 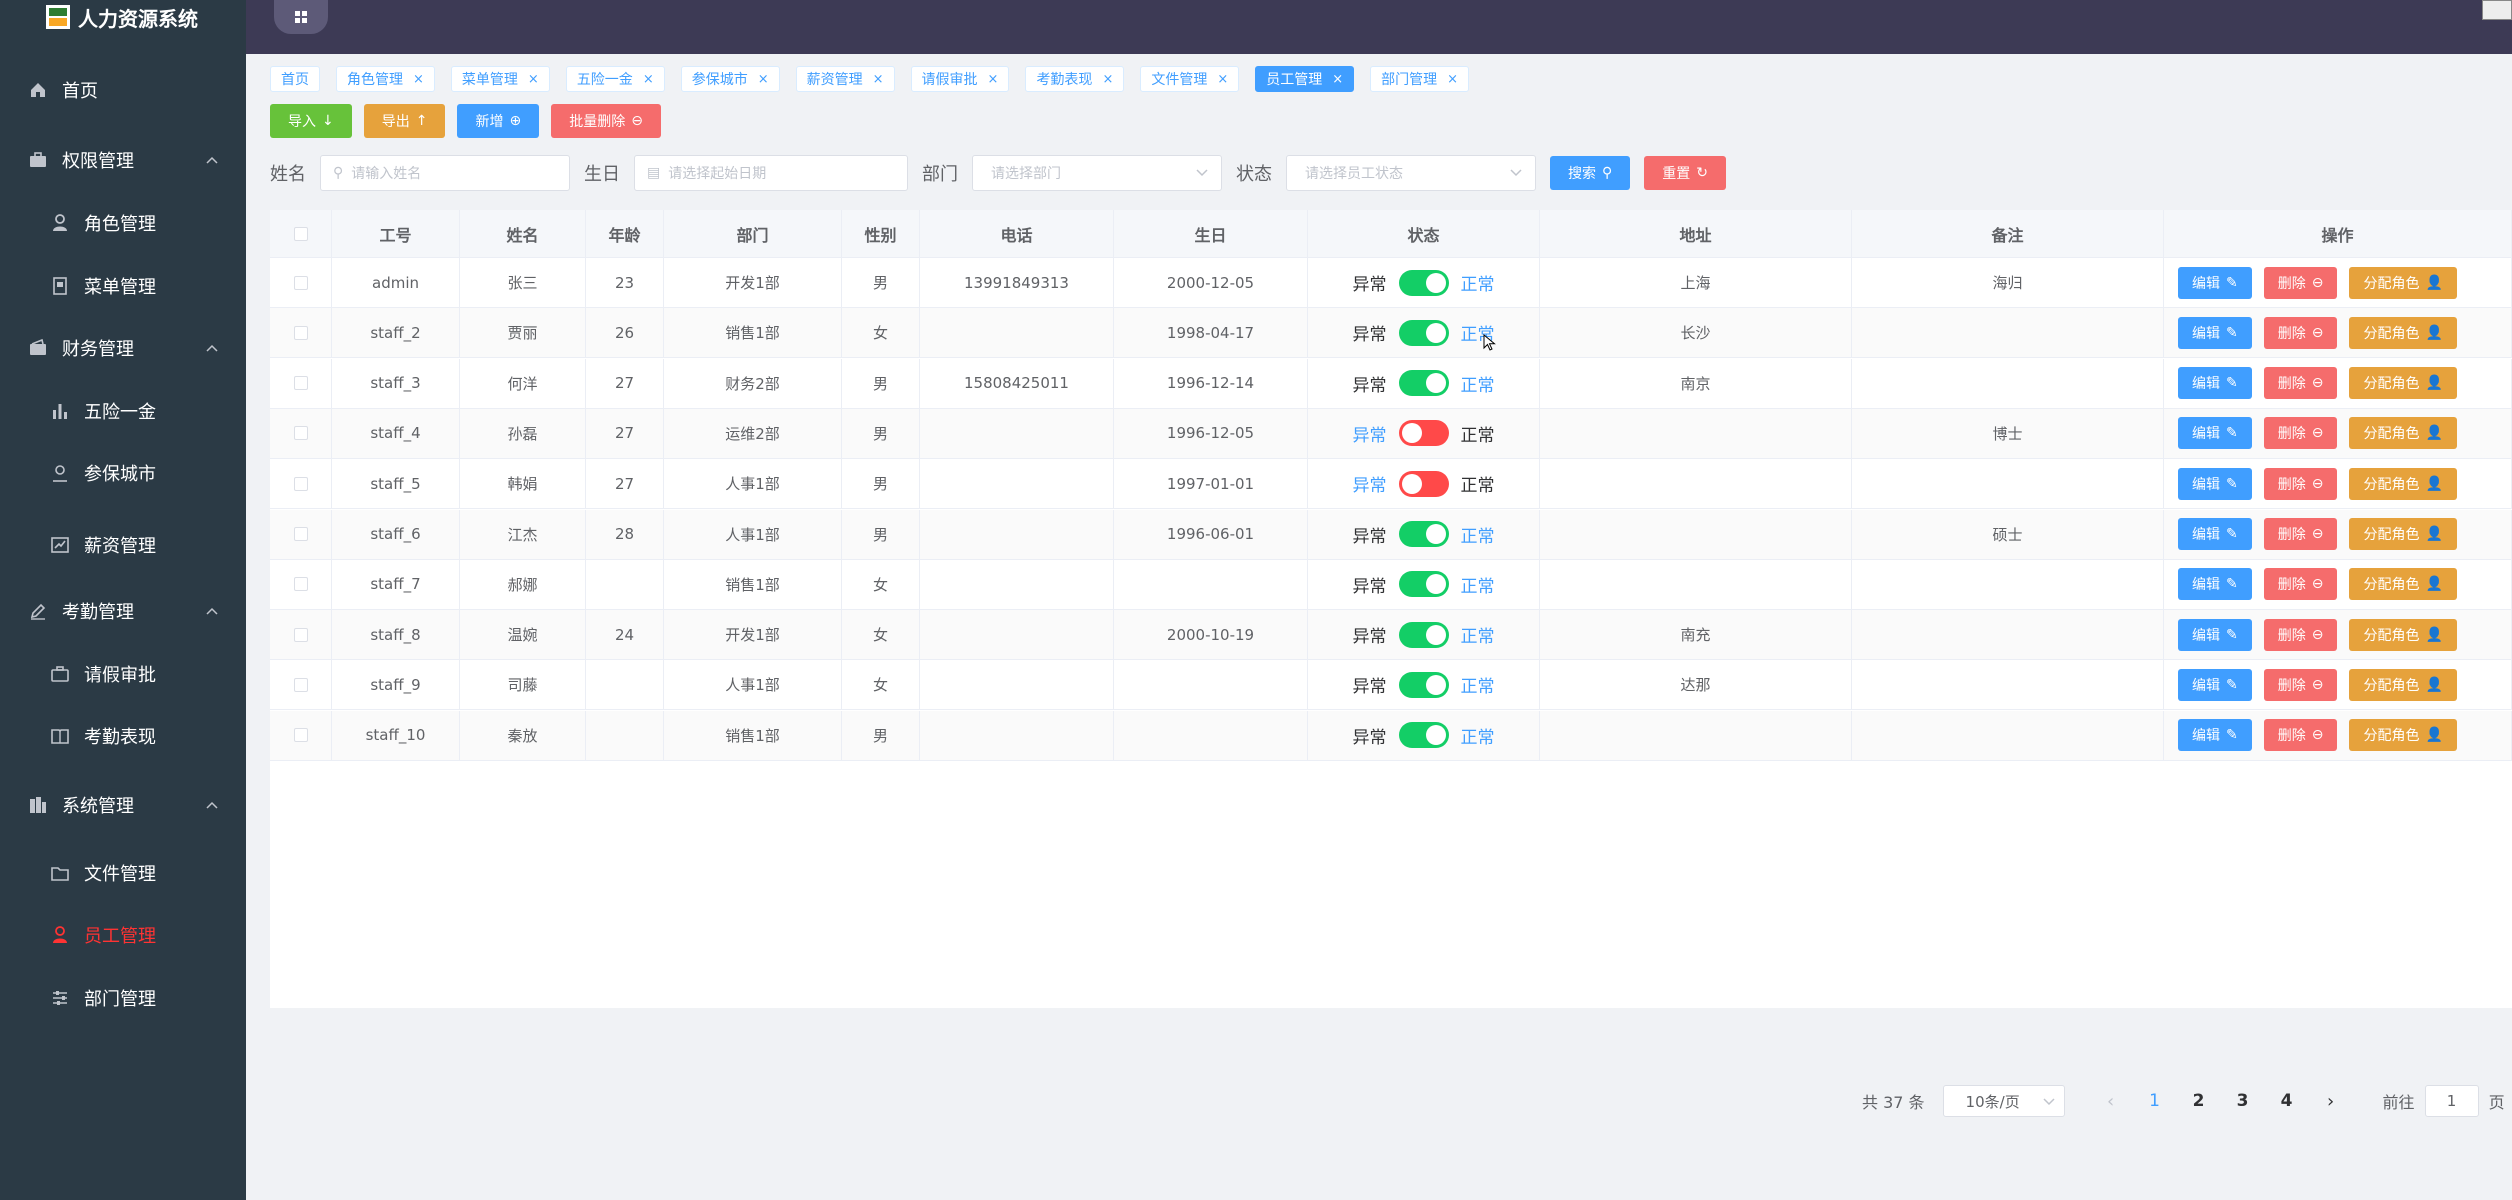 I want to click on status-select: 请选择员工状态, so click(x=1411, y=173).